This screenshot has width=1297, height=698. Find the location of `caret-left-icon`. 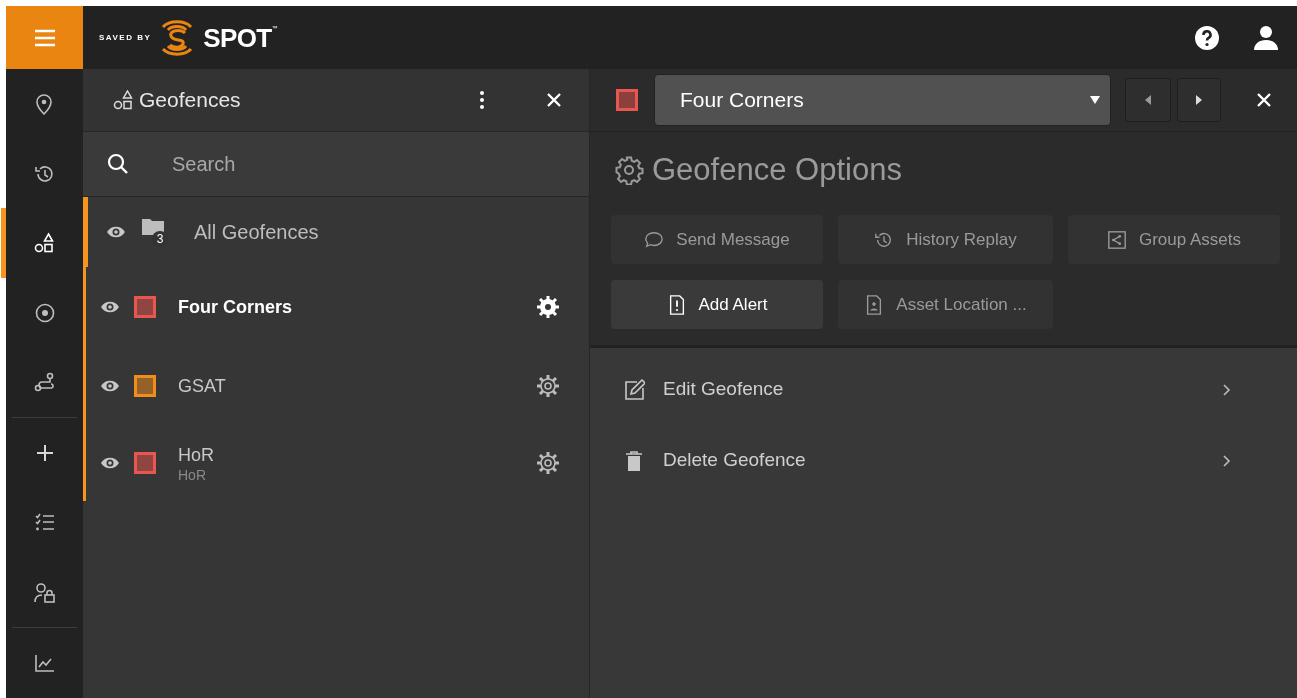

caret-left-icon is located at coordinates (1148, 100).